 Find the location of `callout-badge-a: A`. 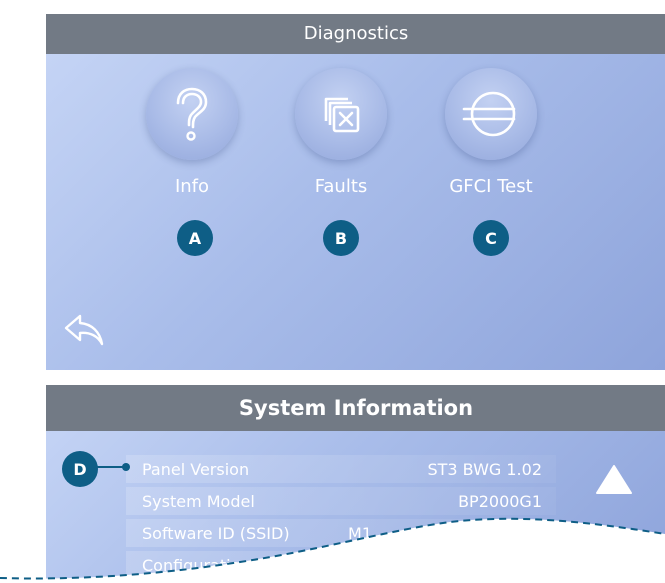

callout-badge-a: A is located at coordinates (195, 238).